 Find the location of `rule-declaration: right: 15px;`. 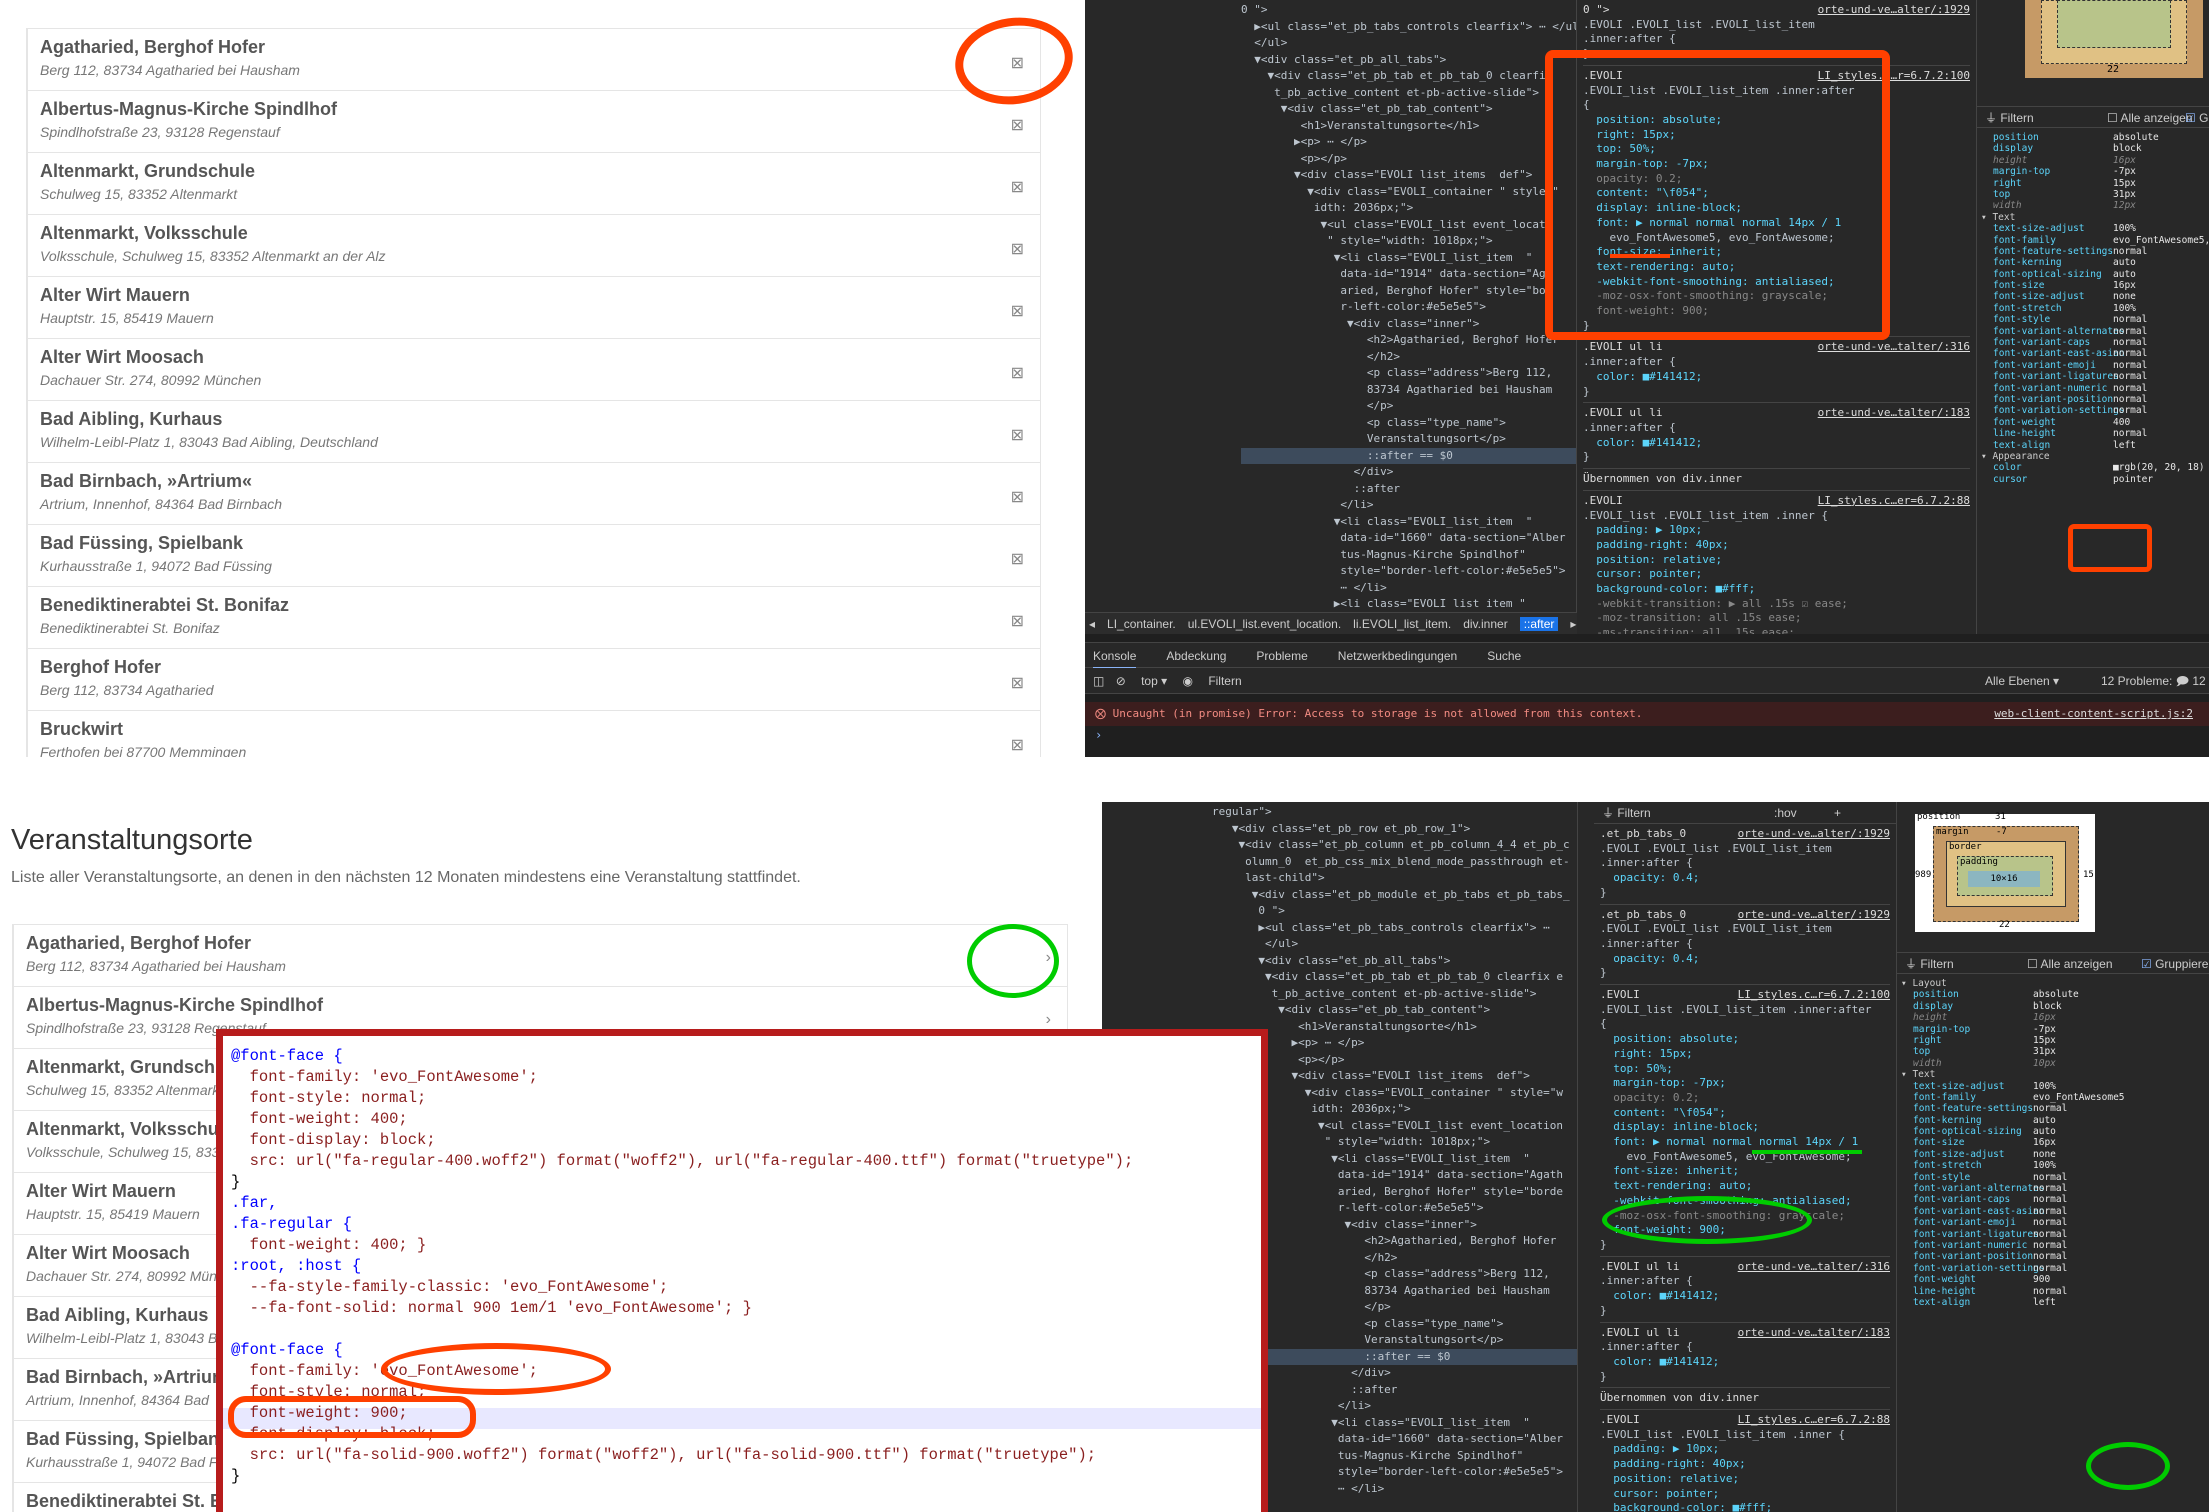

rule-declaration: right: 15px; is located at coordinates (1745, 1054).